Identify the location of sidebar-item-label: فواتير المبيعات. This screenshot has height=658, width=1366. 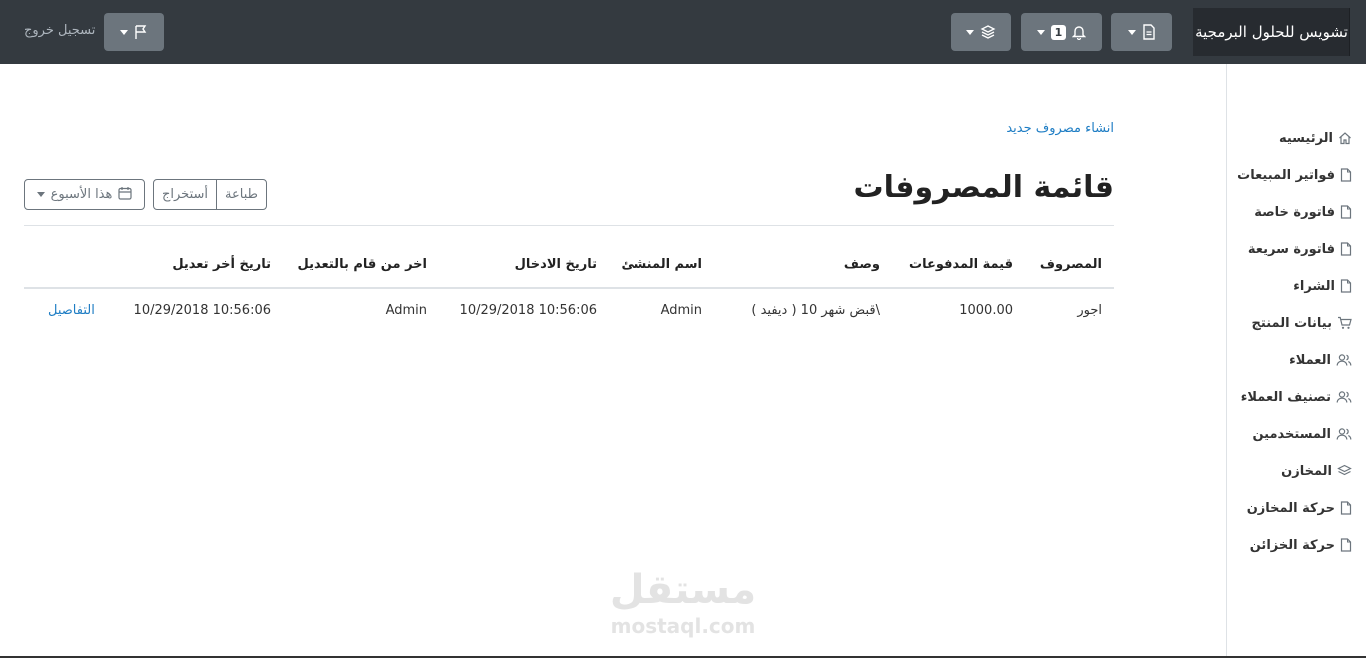
(1286, 175).